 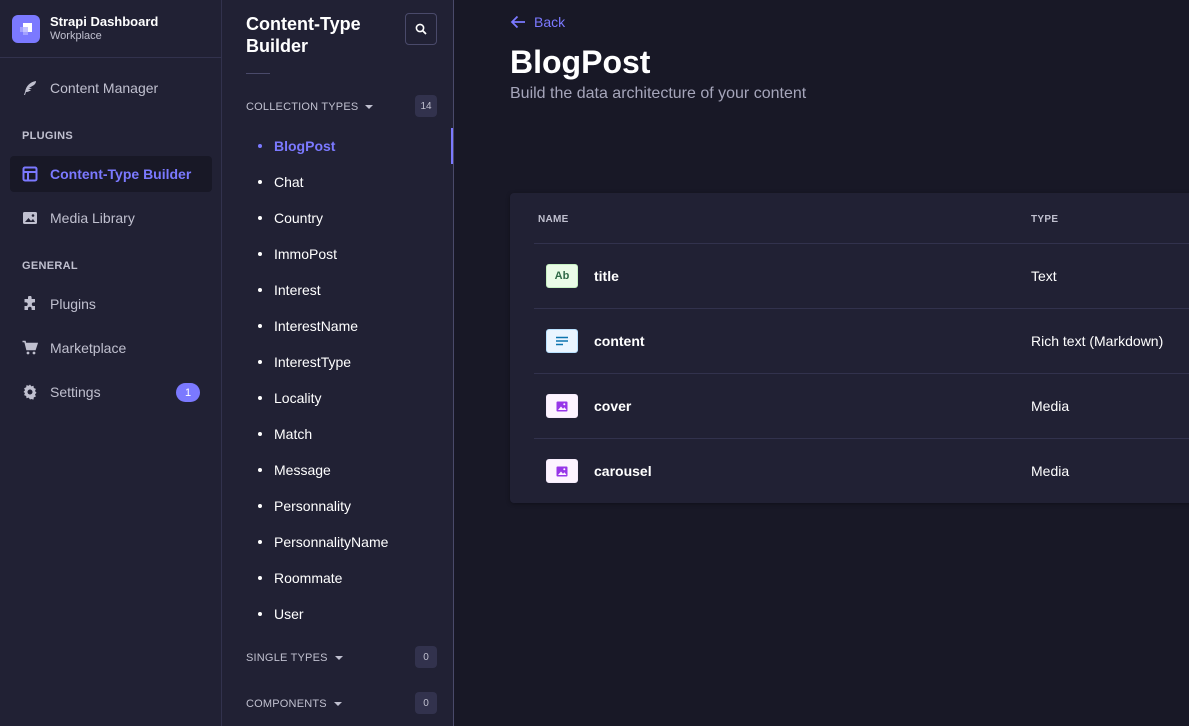 I want to click on sidebar-item-roommate: Roommate, so click(x=337, y=578).